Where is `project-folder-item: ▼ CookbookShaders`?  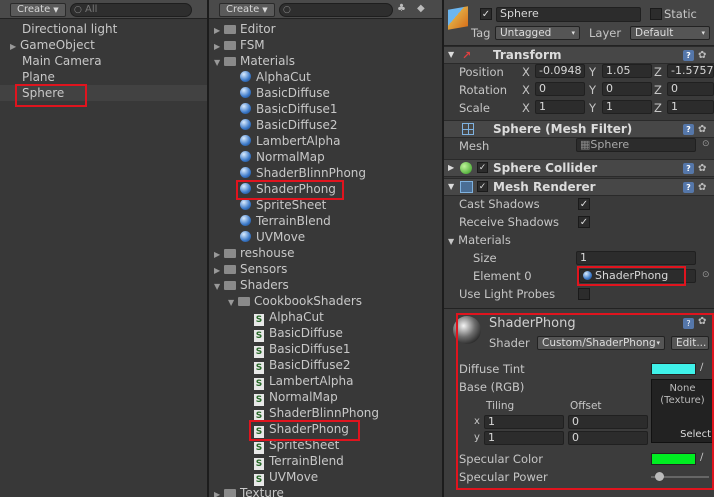 project-folder-item: ▼ CookbookShaders is located at coordinates (295, 301).